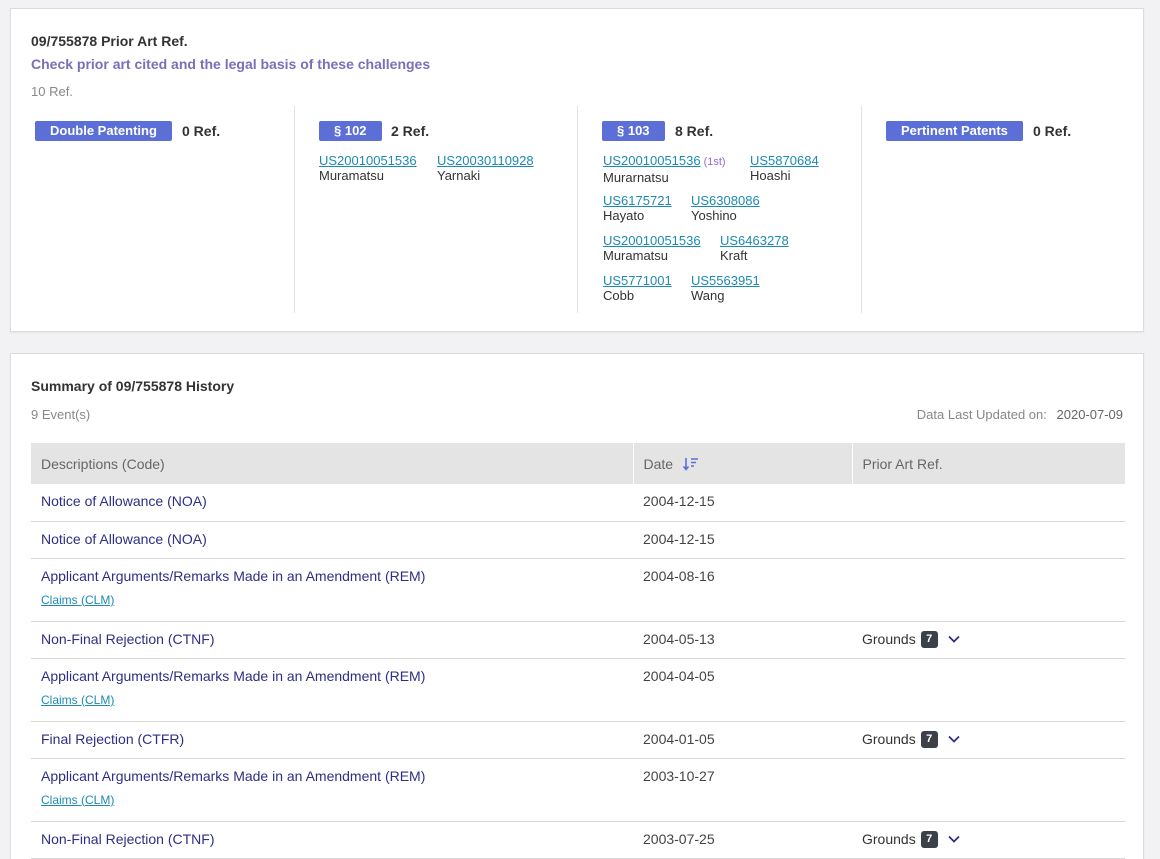 The width and height of the screenshot is (1160, 859). I want to click on ref-inventor: Yoshino, so click(714, 215).